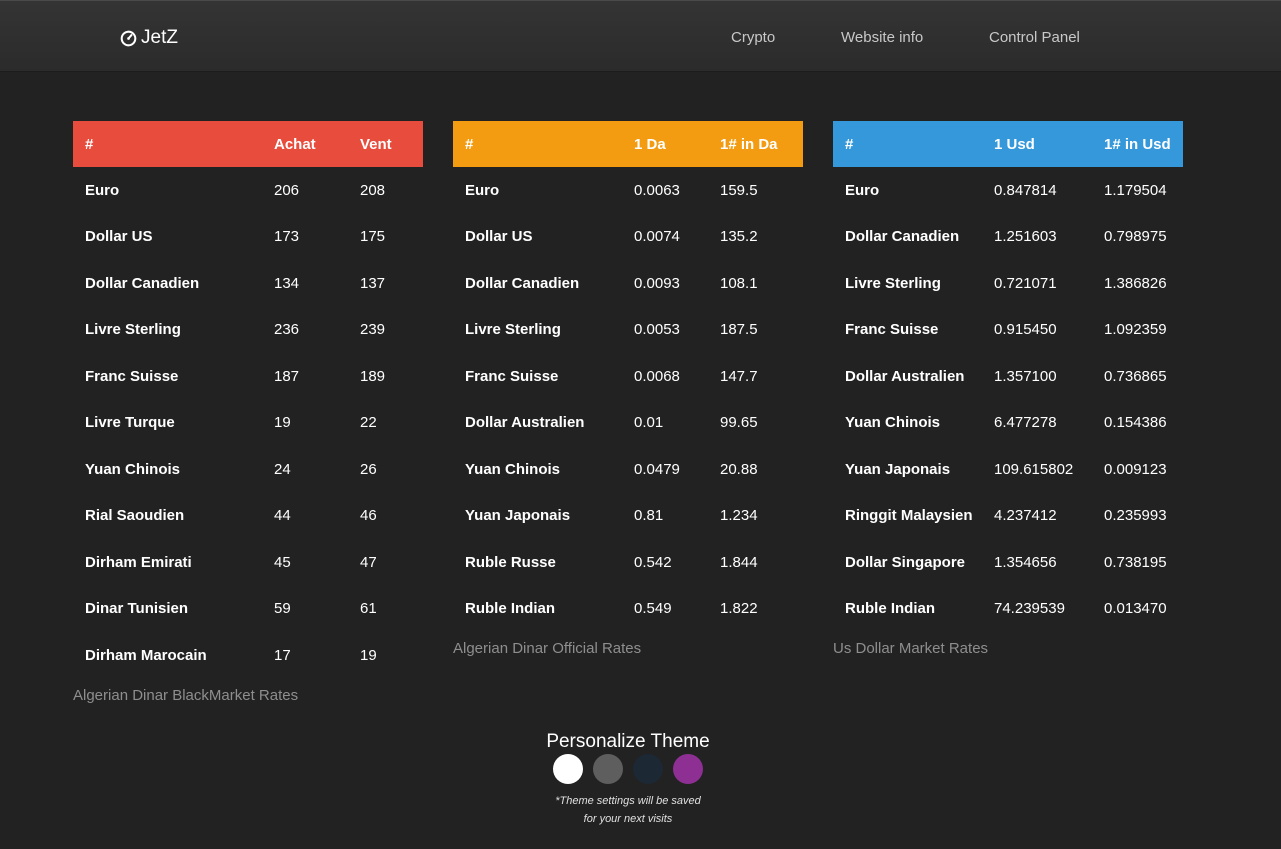  Describe the element at coordinates (146, 655) in the screenshot. I see `currency-name-cell: Dirham Marocain` at that location.